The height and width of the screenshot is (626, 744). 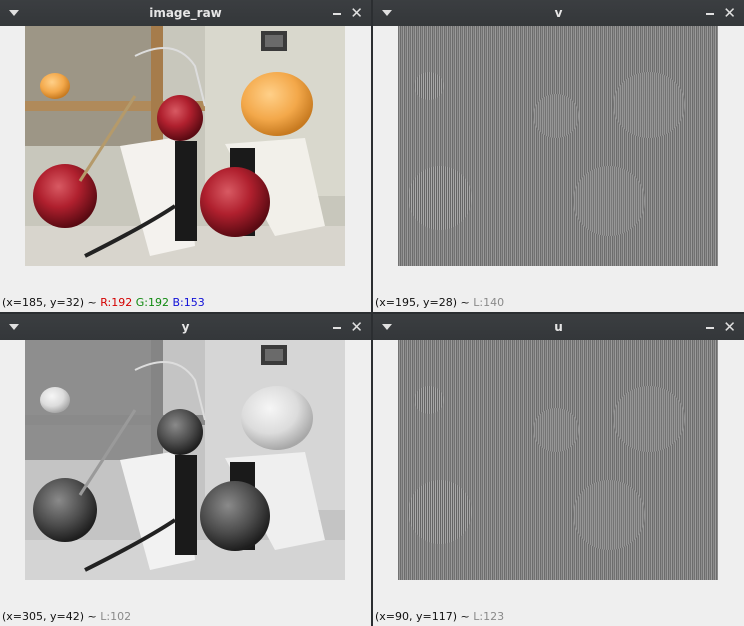 What do you see at coordinates (424, 302) in the screenshot?
I see `coords-text: (x=195, y=28) ~` at bounding box center [424, 302].